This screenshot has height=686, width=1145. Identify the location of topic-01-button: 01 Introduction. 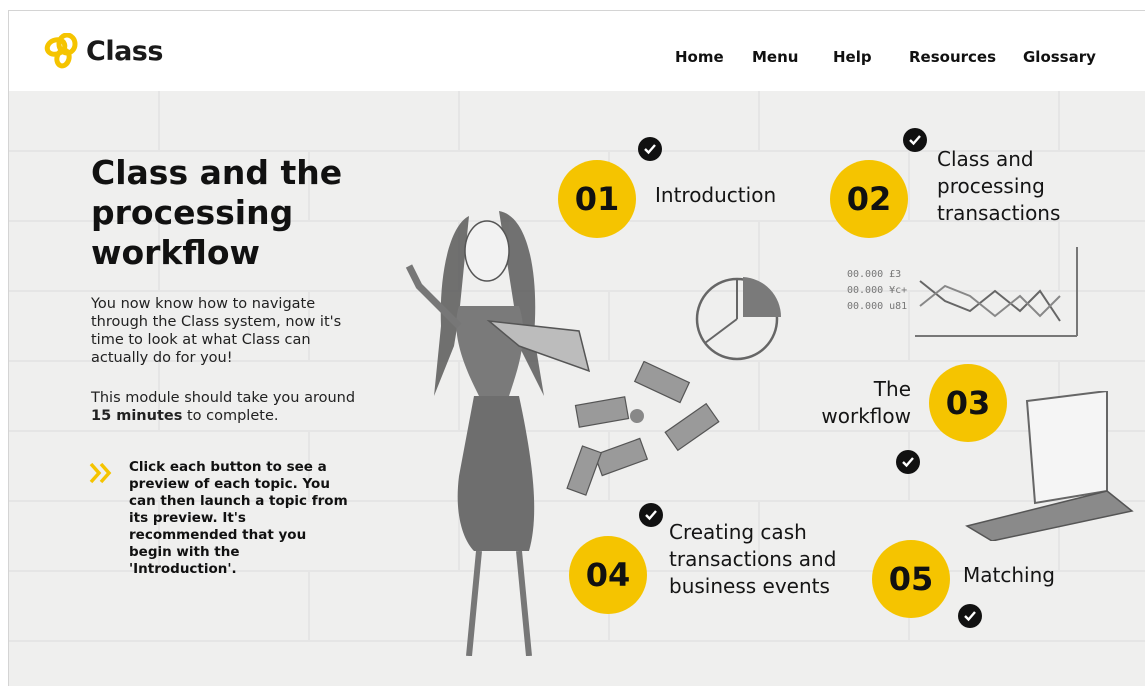
(678, 193).